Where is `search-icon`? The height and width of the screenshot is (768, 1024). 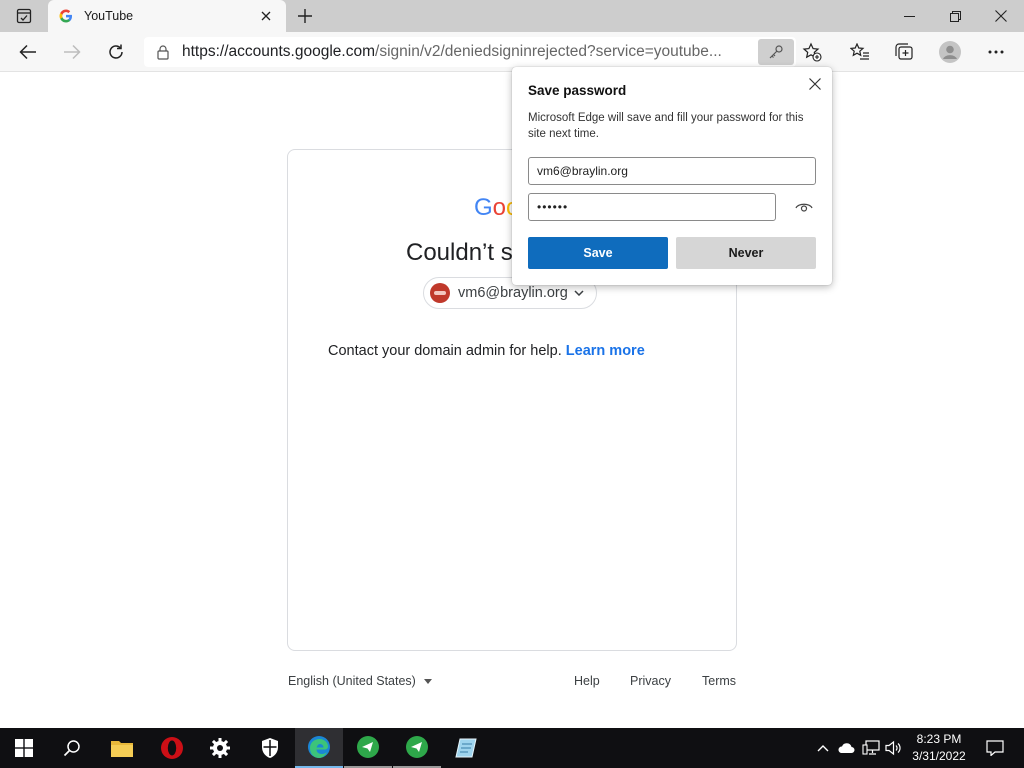
search-icon is located at coordinates (71, 748).